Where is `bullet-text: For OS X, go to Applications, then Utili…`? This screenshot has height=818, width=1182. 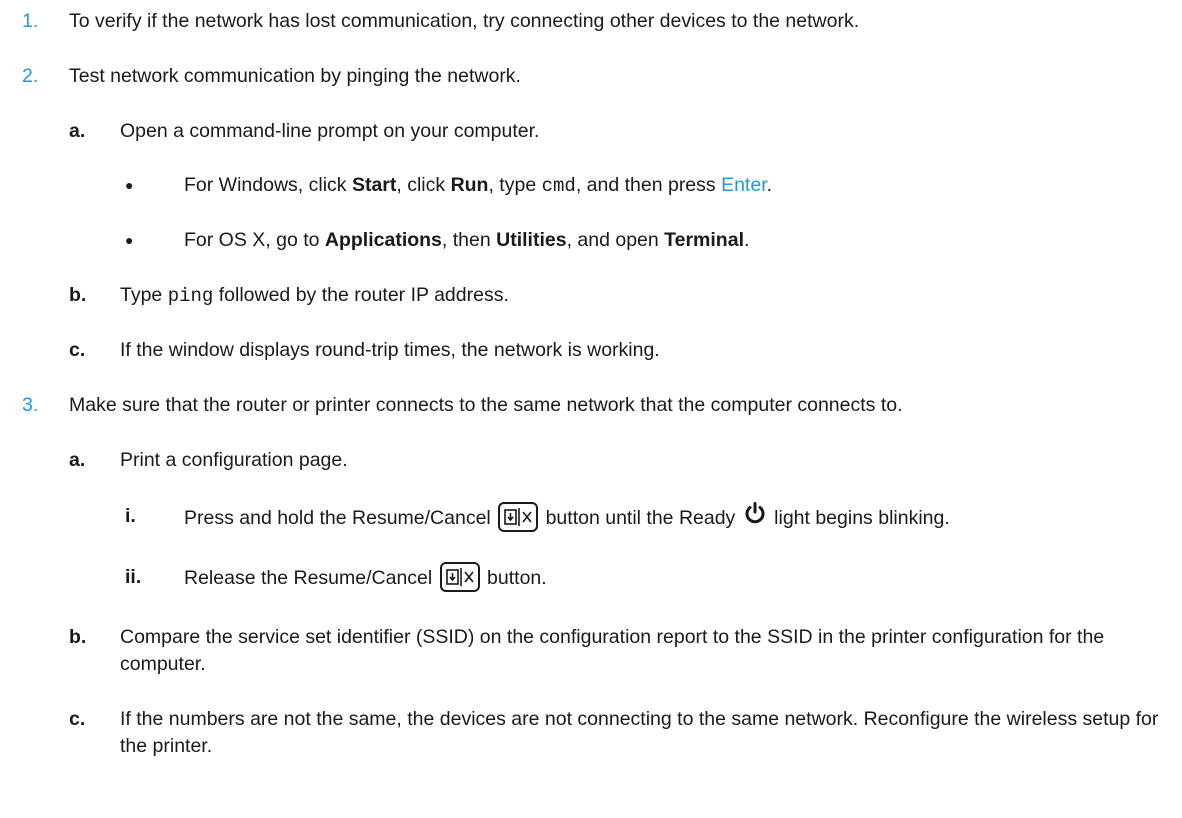
bullet-text: For OS X, go to Applications, then Utili… is located at coordinates (467, 240).